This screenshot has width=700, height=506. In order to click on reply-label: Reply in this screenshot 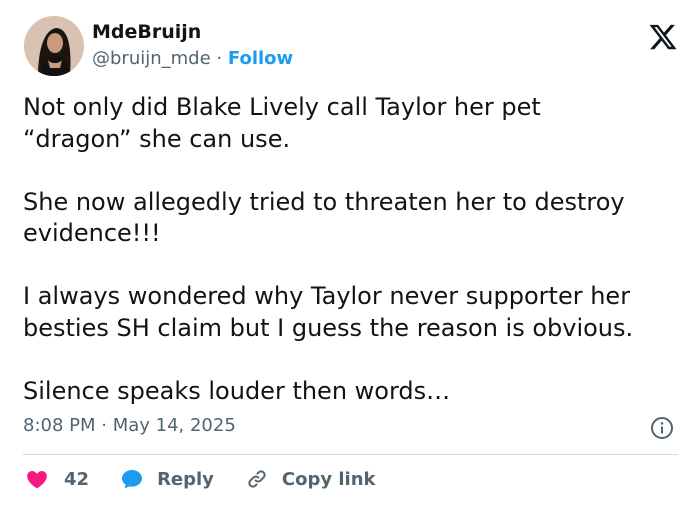, I will do `click(185, 479)`.